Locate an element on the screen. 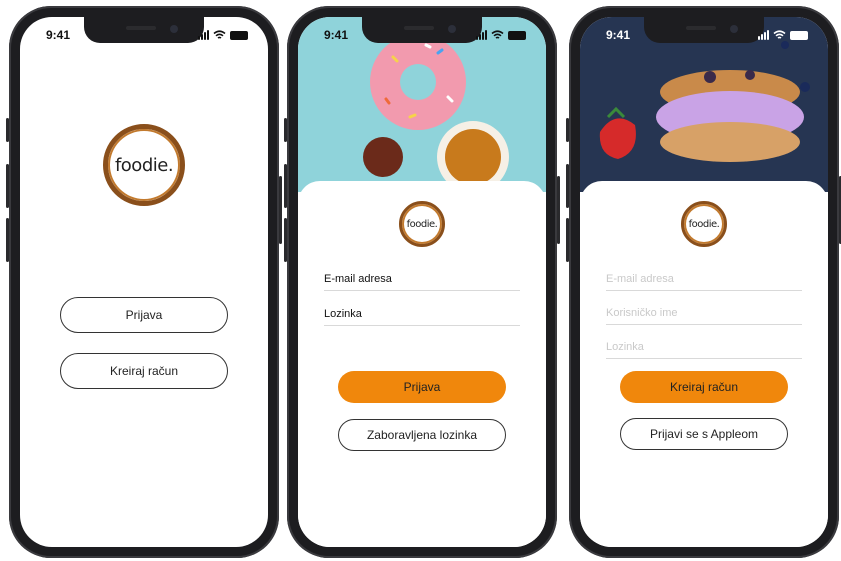  volume-up-button is located at coordinates (7, 186).